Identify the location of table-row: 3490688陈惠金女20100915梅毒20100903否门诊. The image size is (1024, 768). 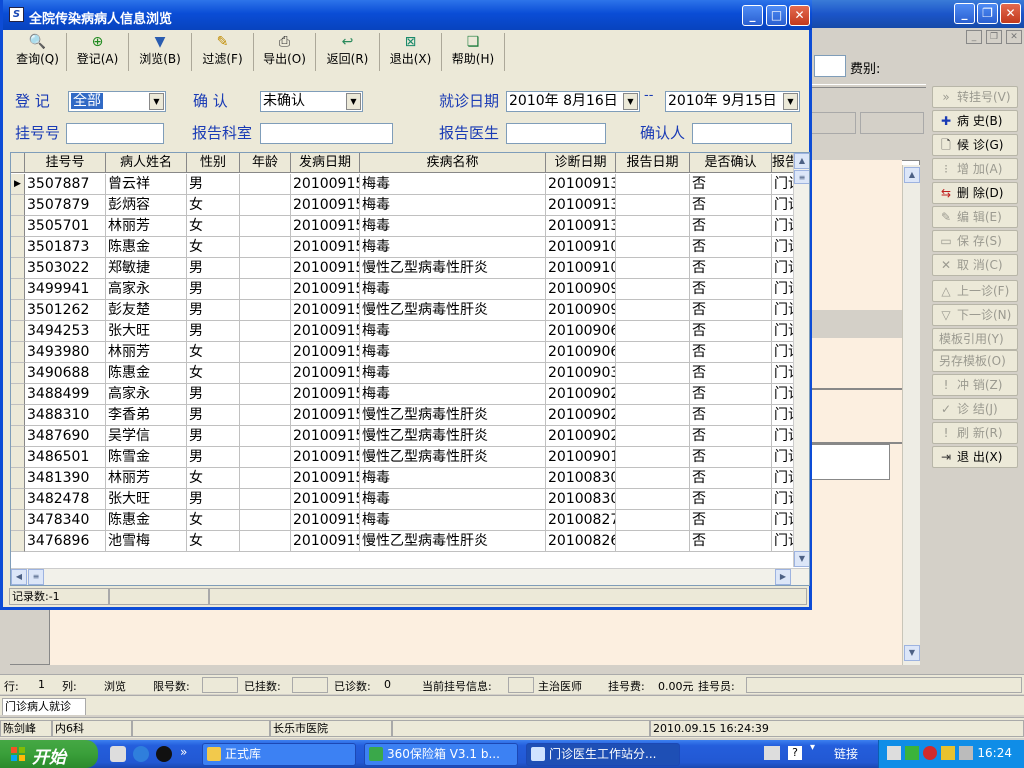
(406, 373).